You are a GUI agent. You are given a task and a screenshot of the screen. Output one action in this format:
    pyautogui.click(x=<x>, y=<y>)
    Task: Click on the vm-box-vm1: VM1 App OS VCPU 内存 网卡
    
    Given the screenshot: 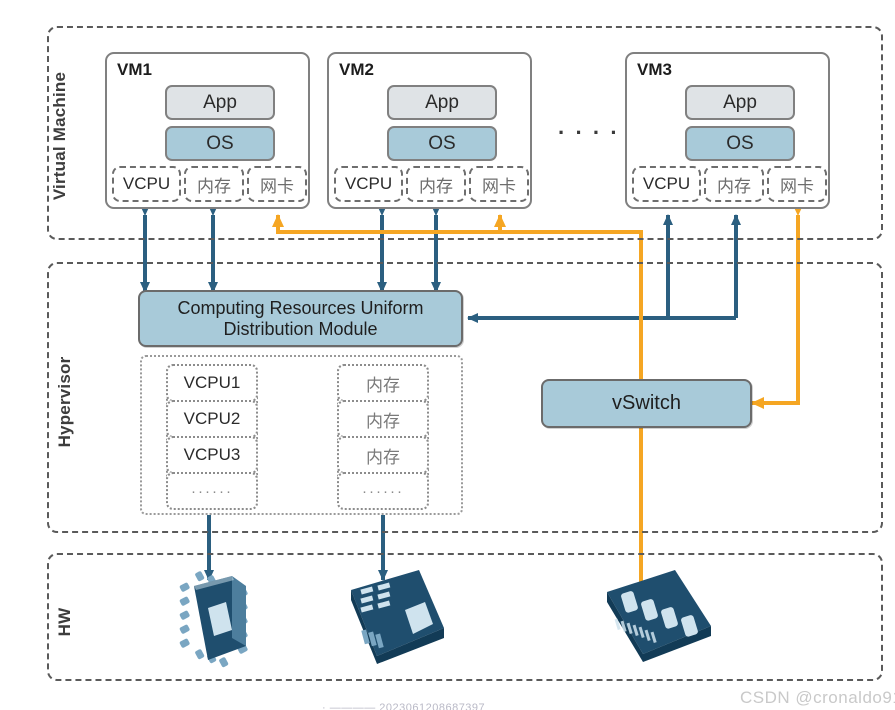 What is the action you would take?
    pyautogui.click(x=207, y=130)
    